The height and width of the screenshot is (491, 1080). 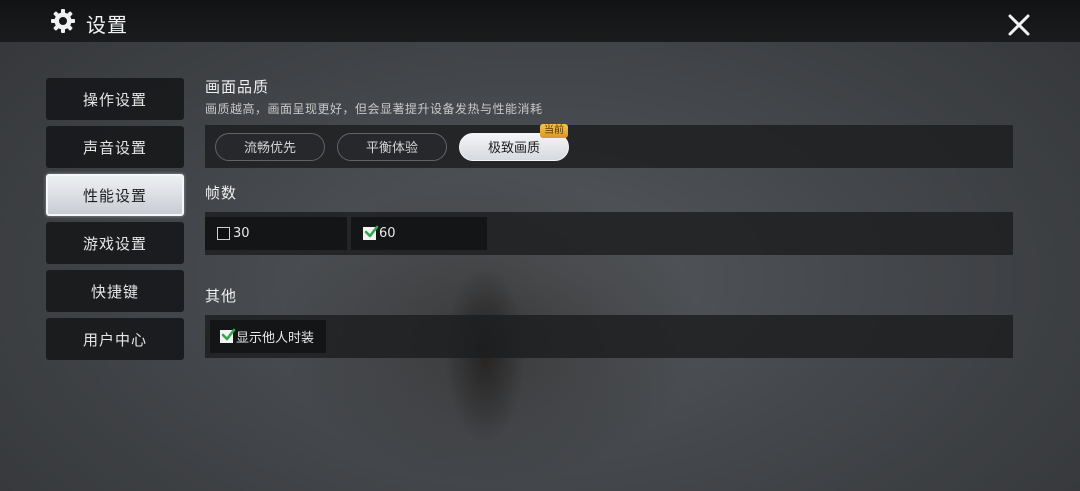 I want to click on close-icon, so click(x=1019, y=25).